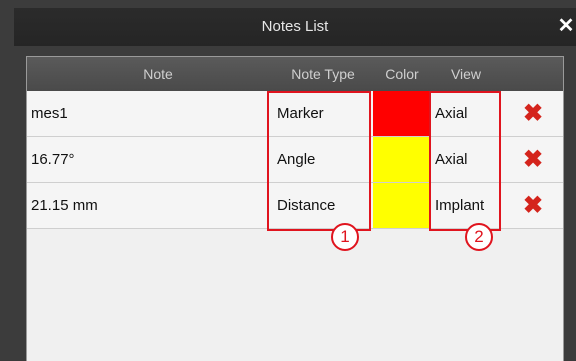 This screenshot has height=361, width=576. Describe the element at coordinates (64, 205) in the screenshot. I see `note-cell: 21.15 mm` at that location.